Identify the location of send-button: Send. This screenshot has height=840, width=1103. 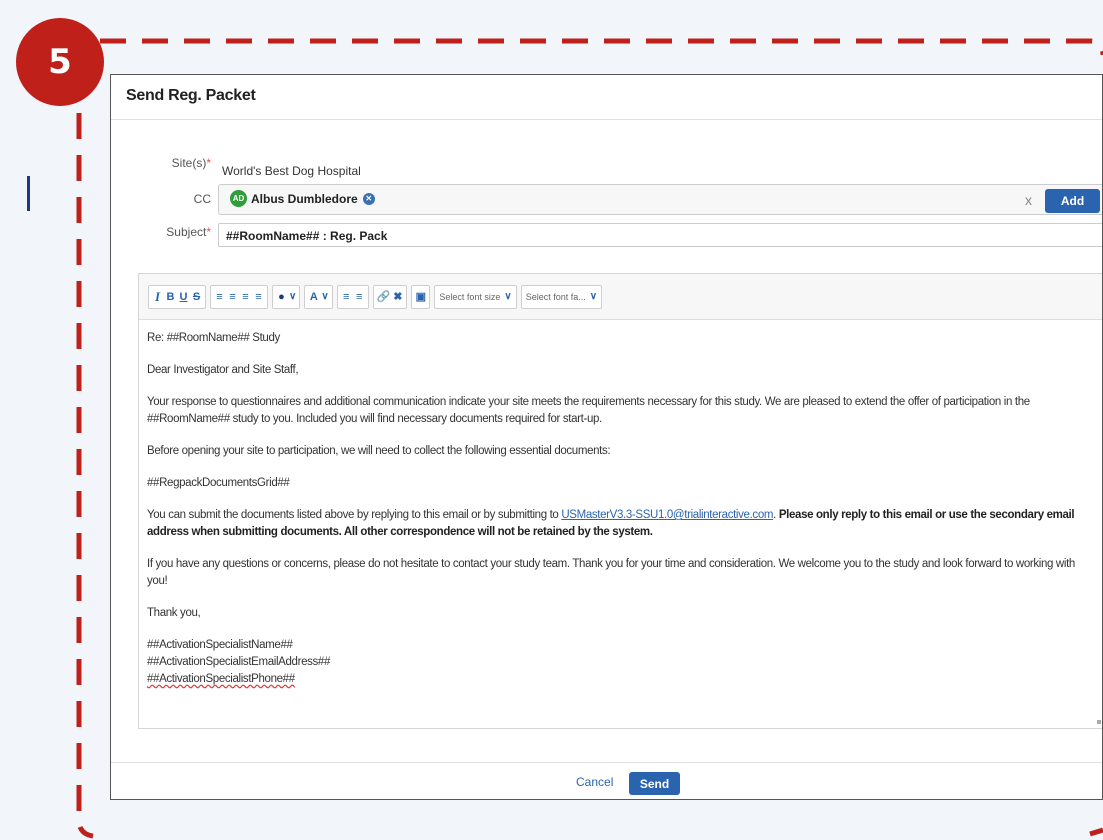
(654, 783).